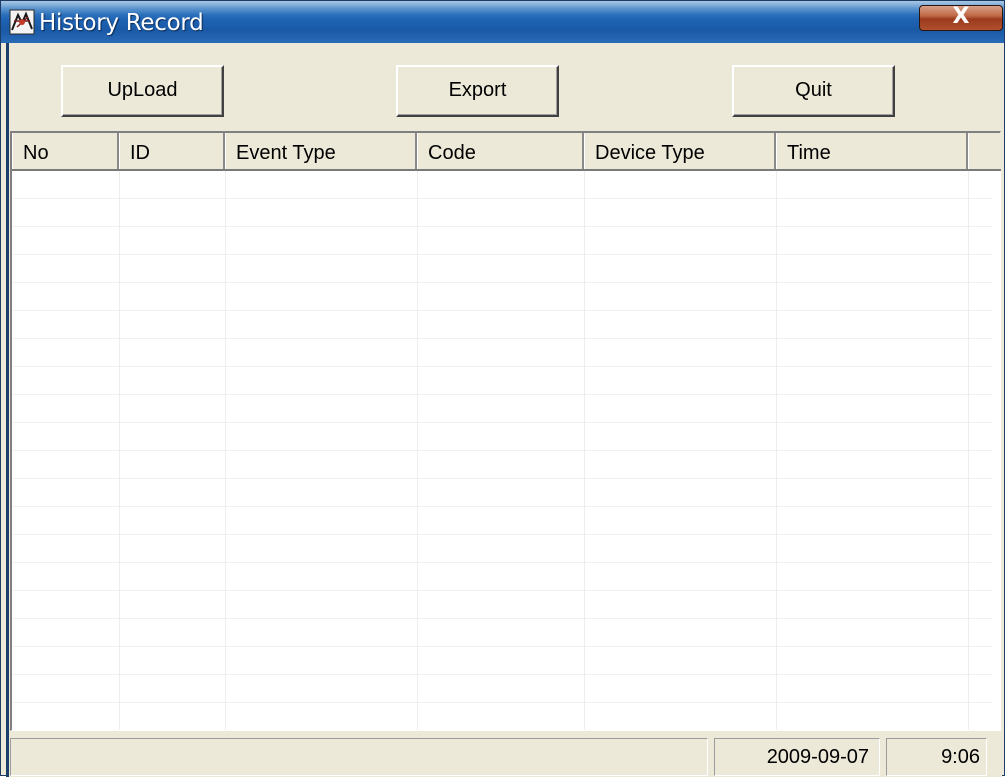  I want to click on status-time: 9:06, so click(936, 757).